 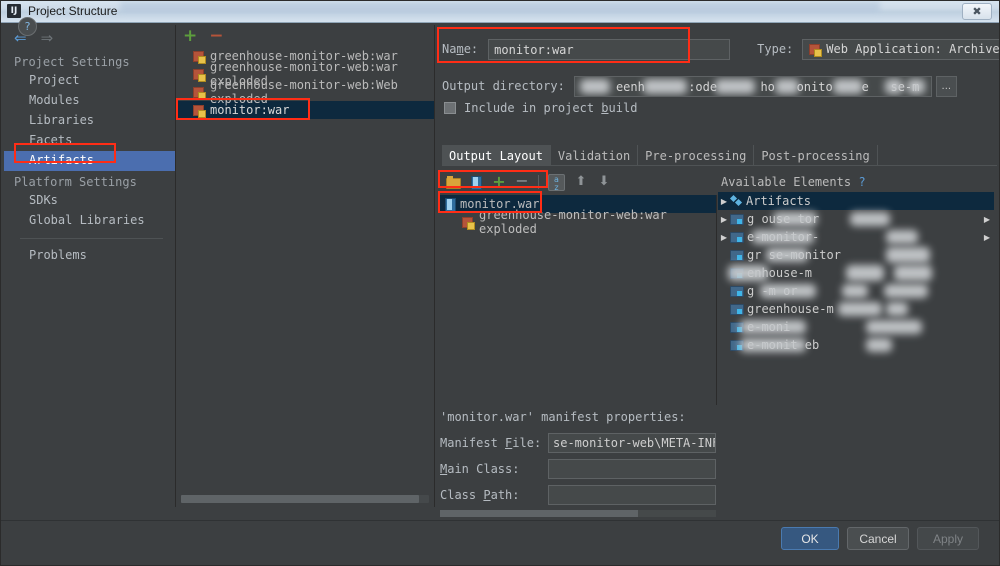 I want to click on ok-button: OK, so click(x=810, y=538).